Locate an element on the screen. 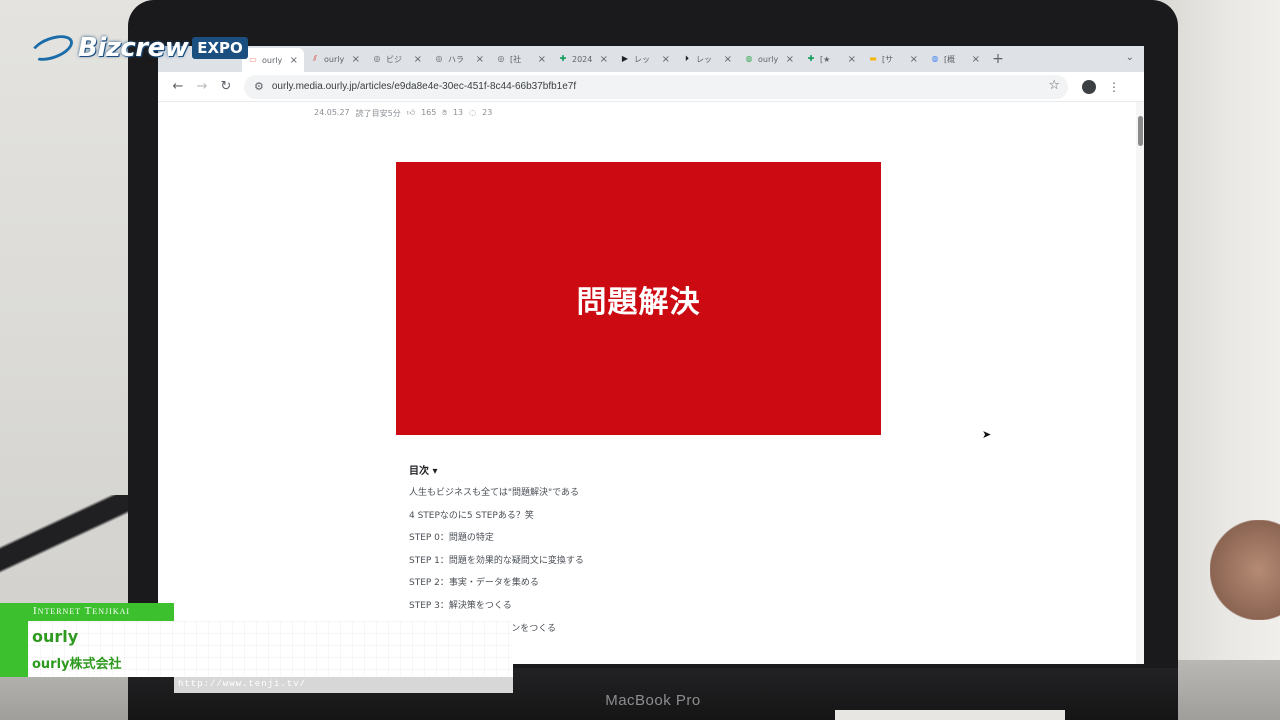  tab-search-icon: ⌄ is located at coordinates (1130, 57).